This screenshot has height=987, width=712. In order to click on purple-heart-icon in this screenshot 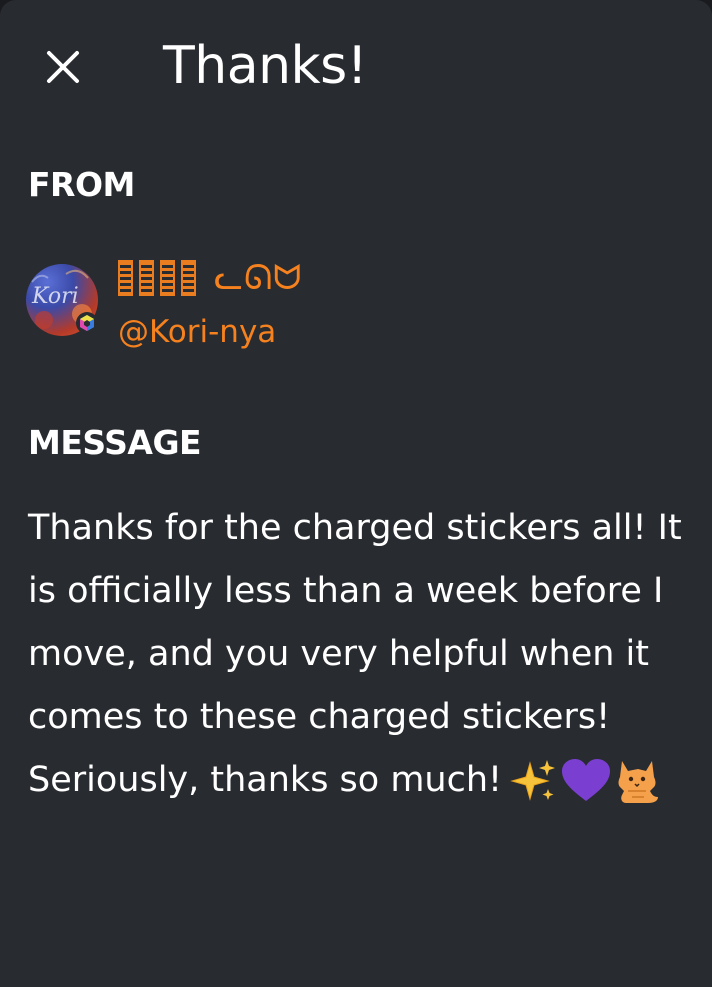, I will do `click(586, 780)`.